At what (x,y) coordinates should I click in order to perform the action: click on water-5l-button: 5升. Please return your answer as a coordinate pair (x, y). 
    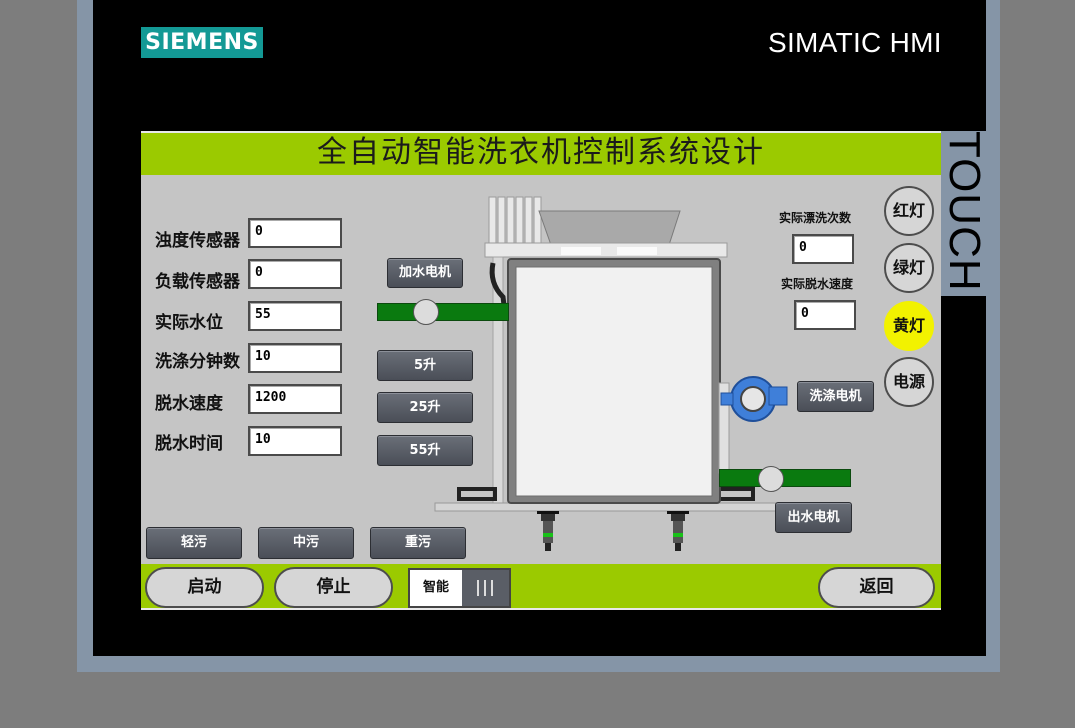
    Looking at the image, I should click on (425, 365).